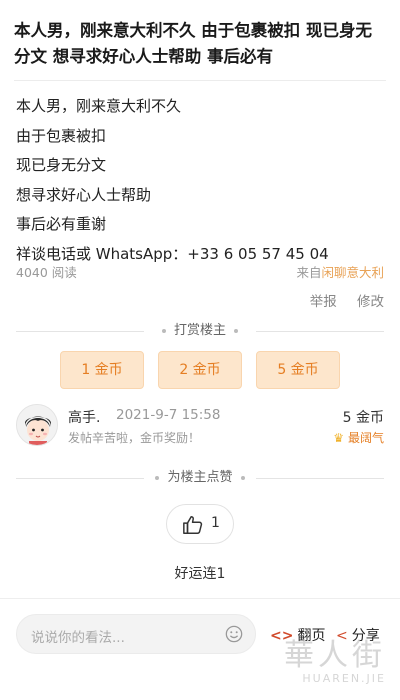 The height and width of the screenshot is (700, 400). Describe the element at coordinates (352, 272) in the screenshot. I see `forum-link: 闲聊意大利` at that location.